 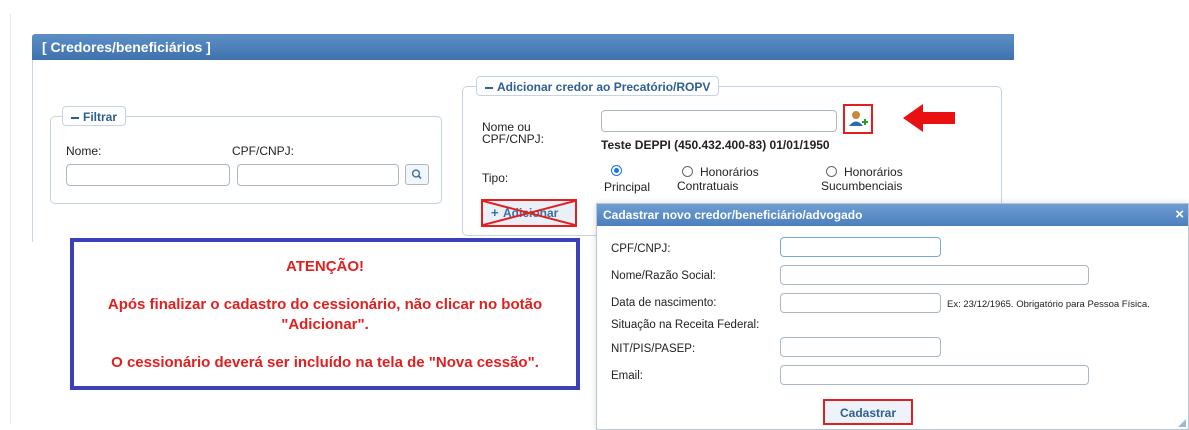 What do you see at coordinates (1179, 214) in the screenshot?
I see `close-icon: ×` at bounding box center [1179, 214].